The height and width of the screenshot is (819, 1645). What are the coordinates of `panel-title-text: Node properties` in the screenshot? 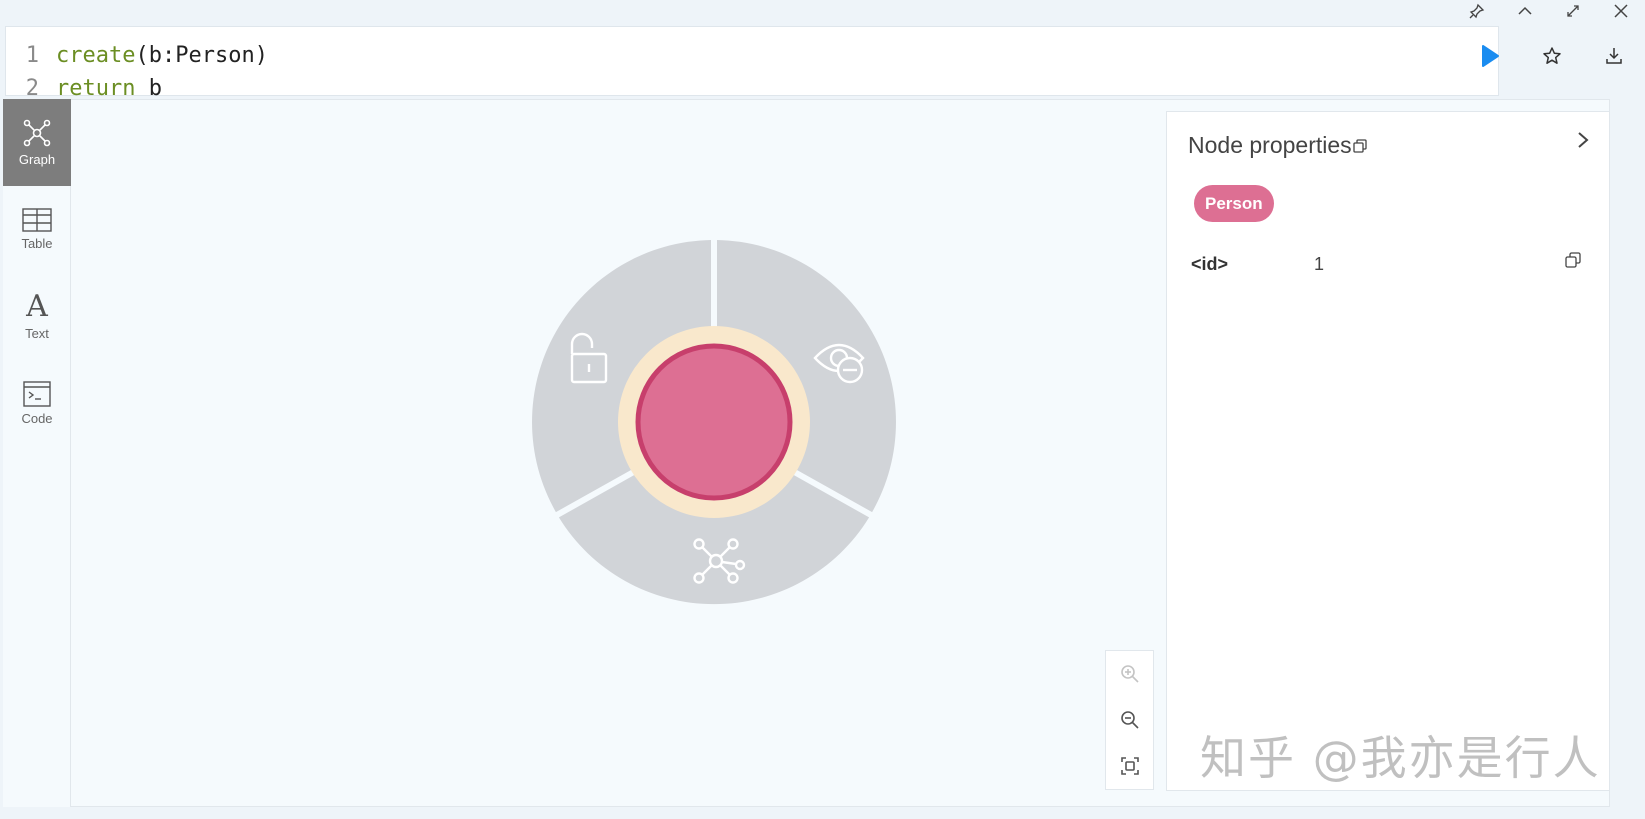 It's located at (1270, 145).